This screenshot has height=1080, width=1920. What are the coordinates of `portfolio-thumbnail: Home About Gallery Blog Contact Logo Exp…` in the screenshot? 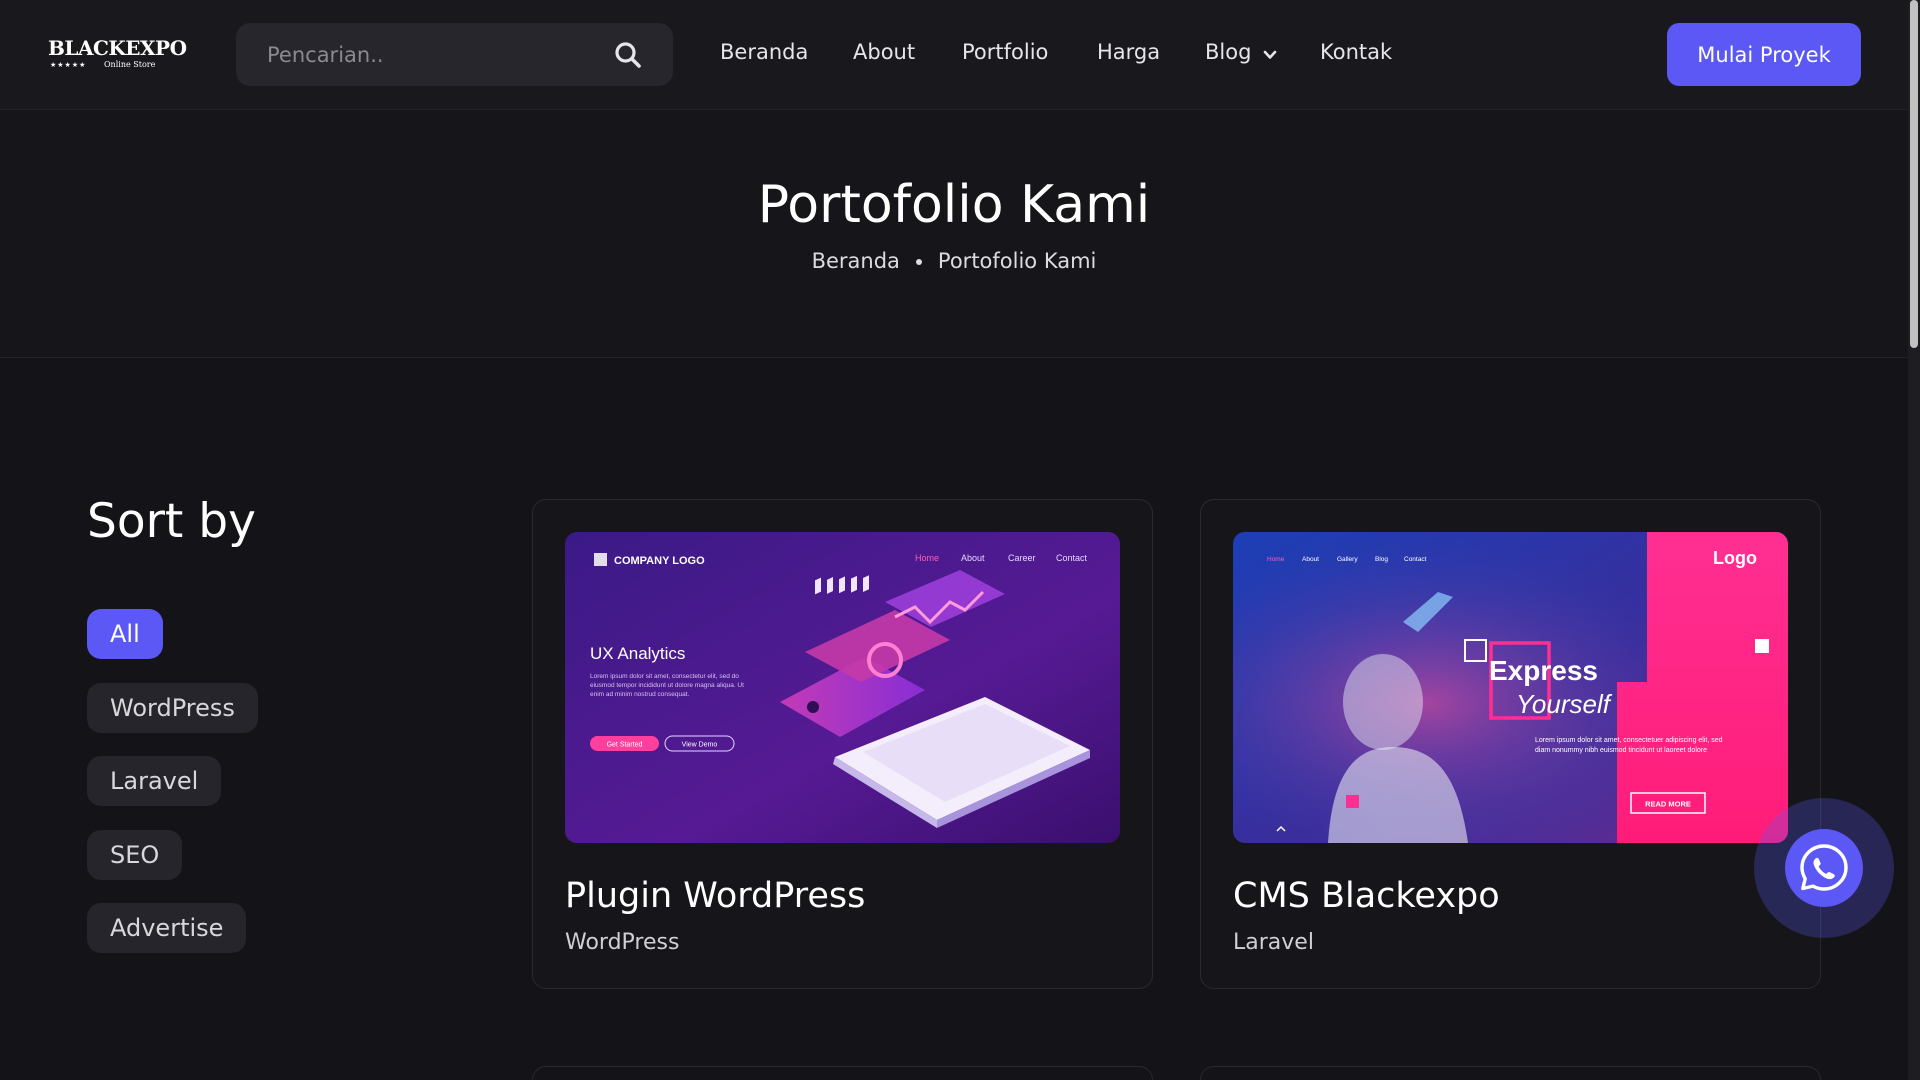 It's located at (1510, 687).